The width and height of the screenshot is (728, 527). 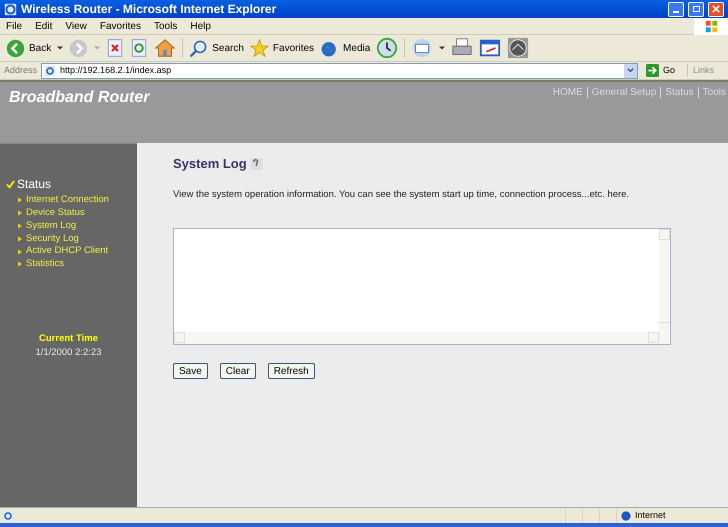 I want to click on history-icon, so click(x=387, y=48).